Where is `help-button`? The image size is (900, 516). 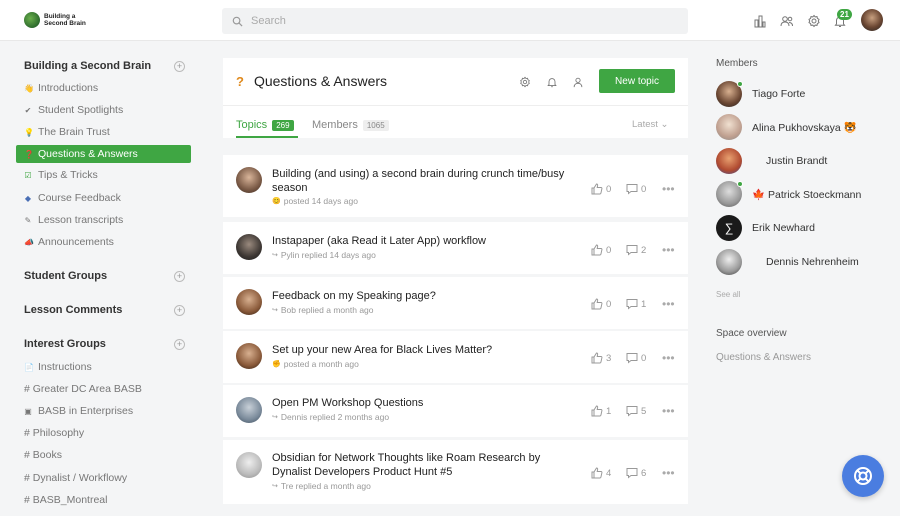 help-button is located at coordinates (863, 476).